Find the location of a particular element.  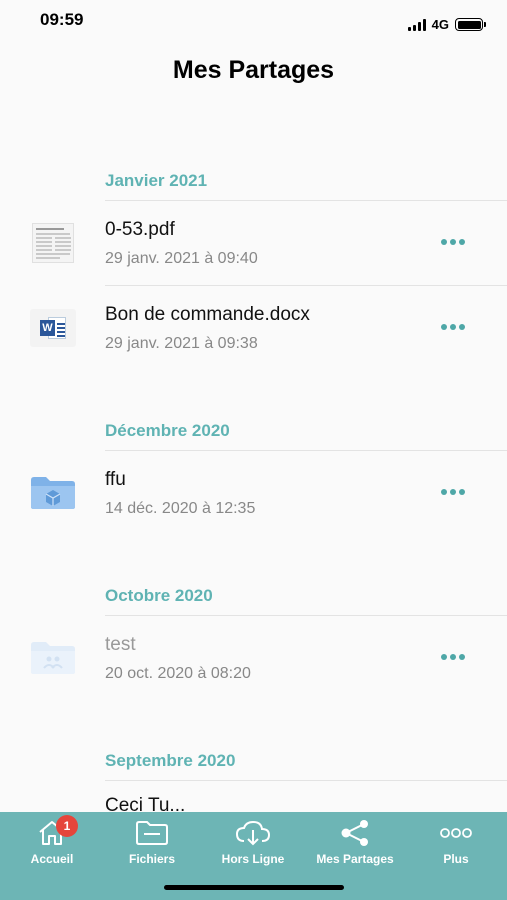

list-item: ffu 14 déc. 2020 à 12:35 is located at coordinates (269, 492).